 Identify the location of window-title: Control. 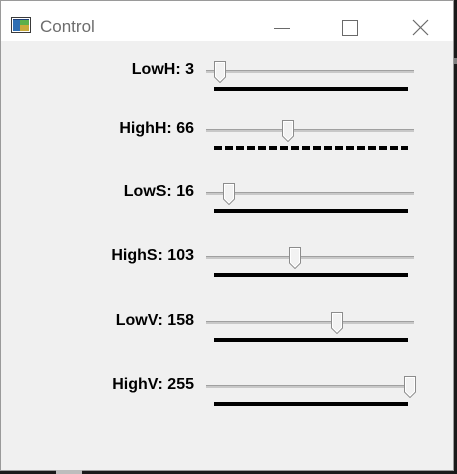
(67, 26).